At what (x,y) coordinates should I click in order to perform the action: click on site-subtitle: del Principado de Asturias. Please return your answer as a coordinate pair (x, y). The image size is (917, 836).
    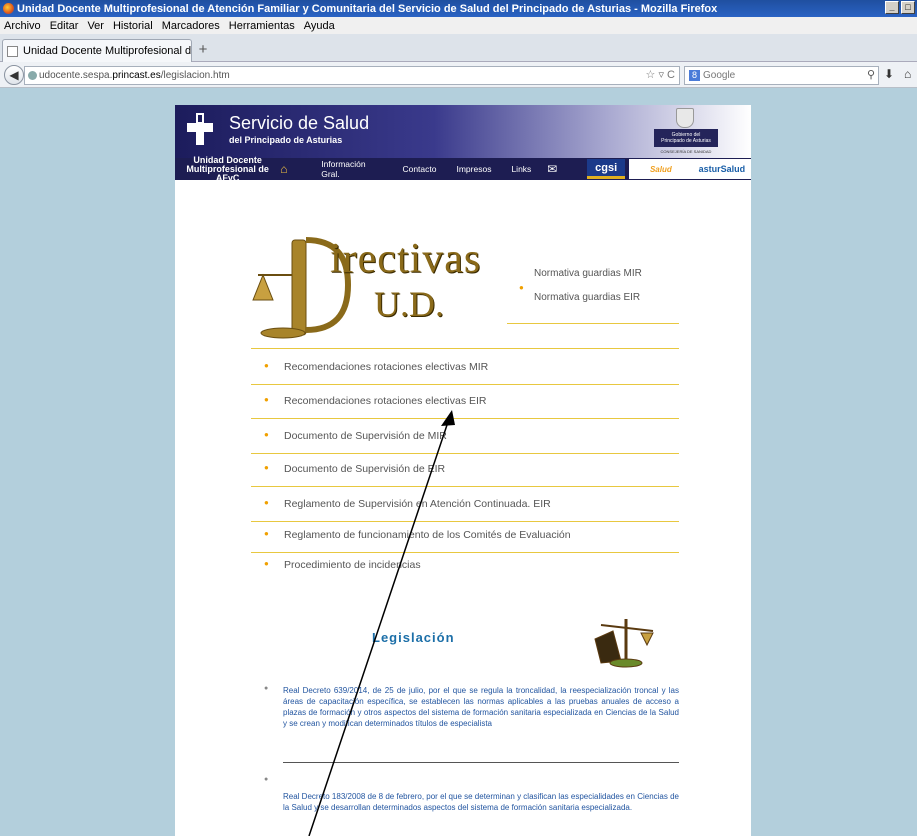
    Looking at the image, I should click on (286, 140).